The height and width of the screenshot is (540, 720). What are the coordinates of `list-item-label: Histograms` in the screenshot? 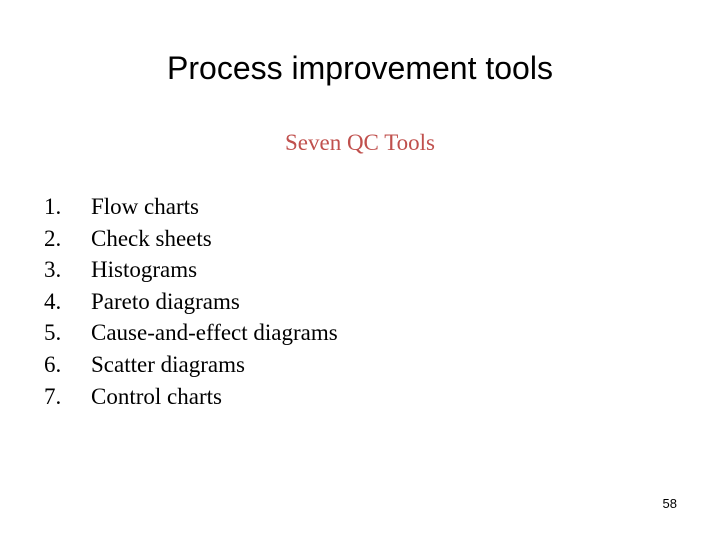 It's located at (144, 270).